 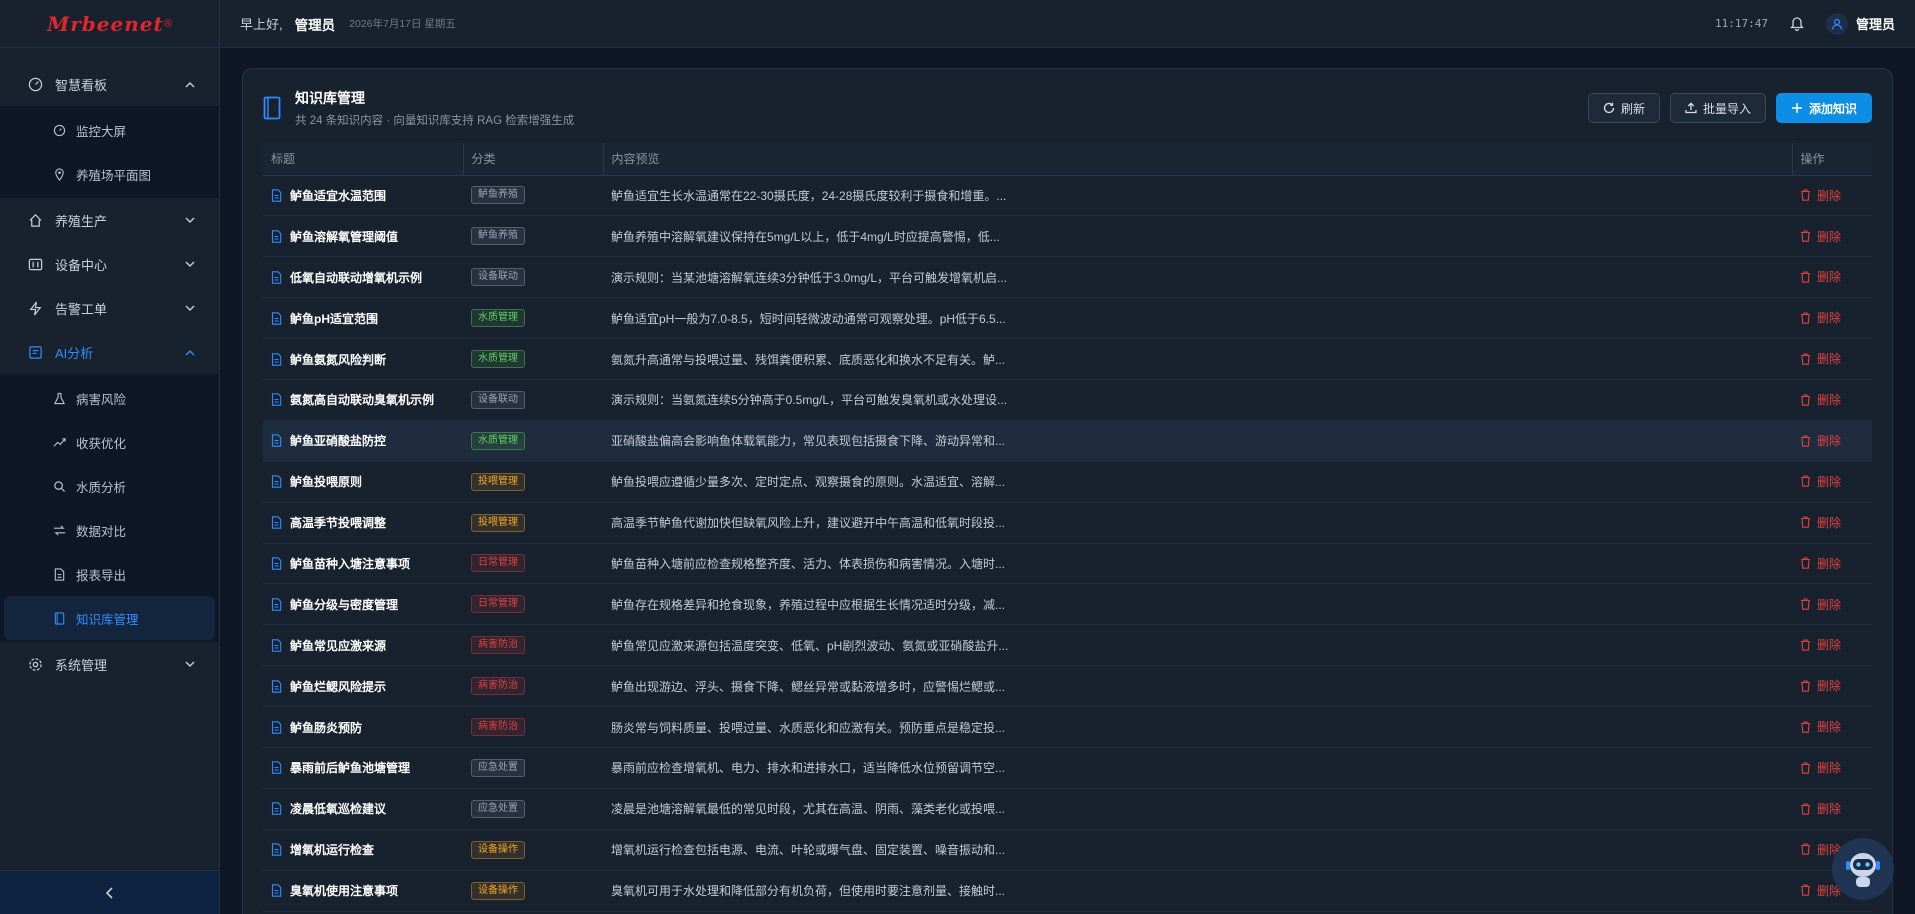 I want to click on sidebar-collapse-button, so click(x=109, y=892).